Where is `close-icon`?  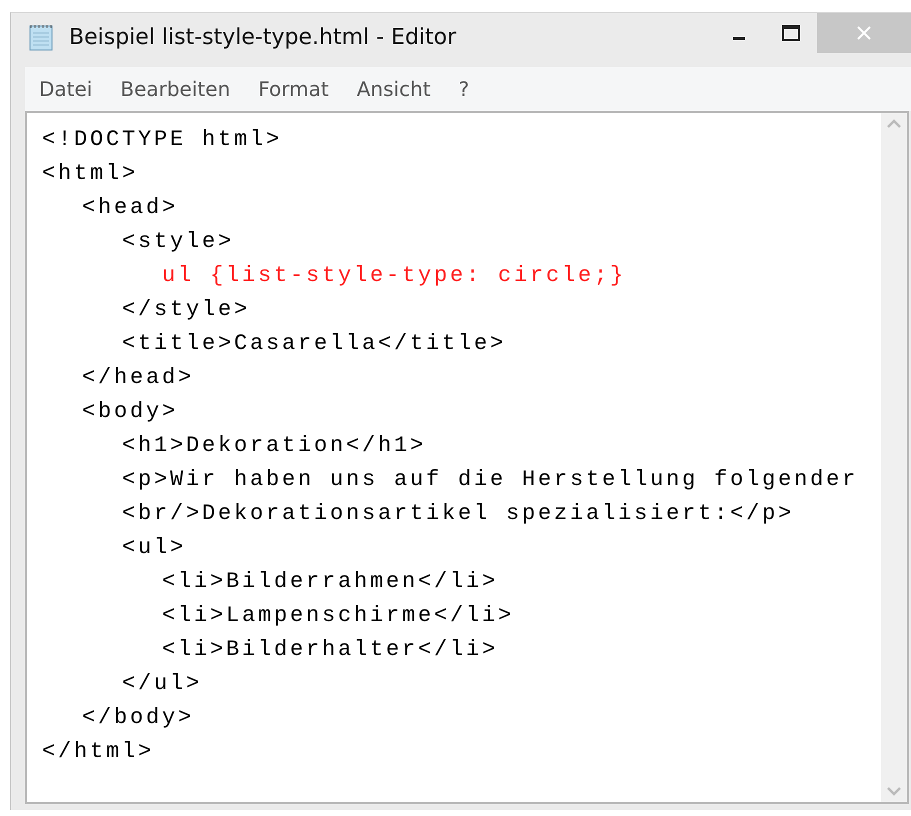
close-icon is located at coordinates (864, 33).